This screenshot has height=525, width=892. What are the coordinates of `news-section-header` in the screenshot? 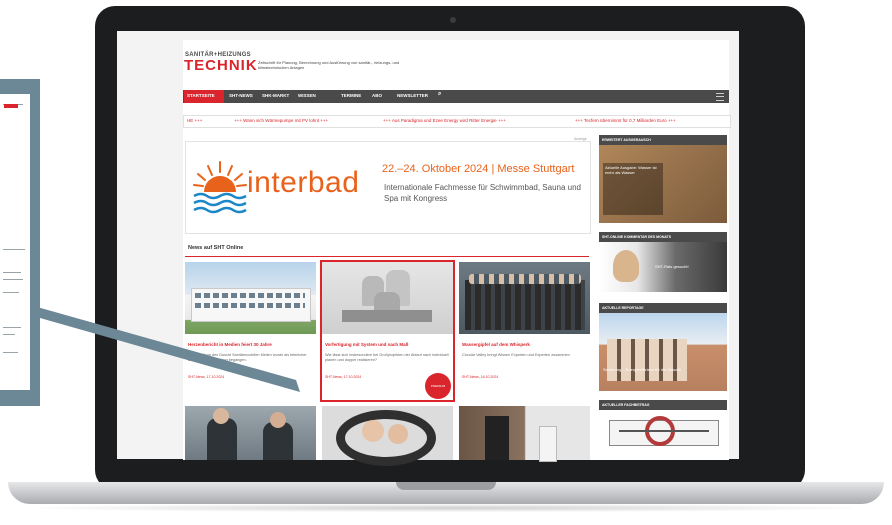 It's located at (387, 249).